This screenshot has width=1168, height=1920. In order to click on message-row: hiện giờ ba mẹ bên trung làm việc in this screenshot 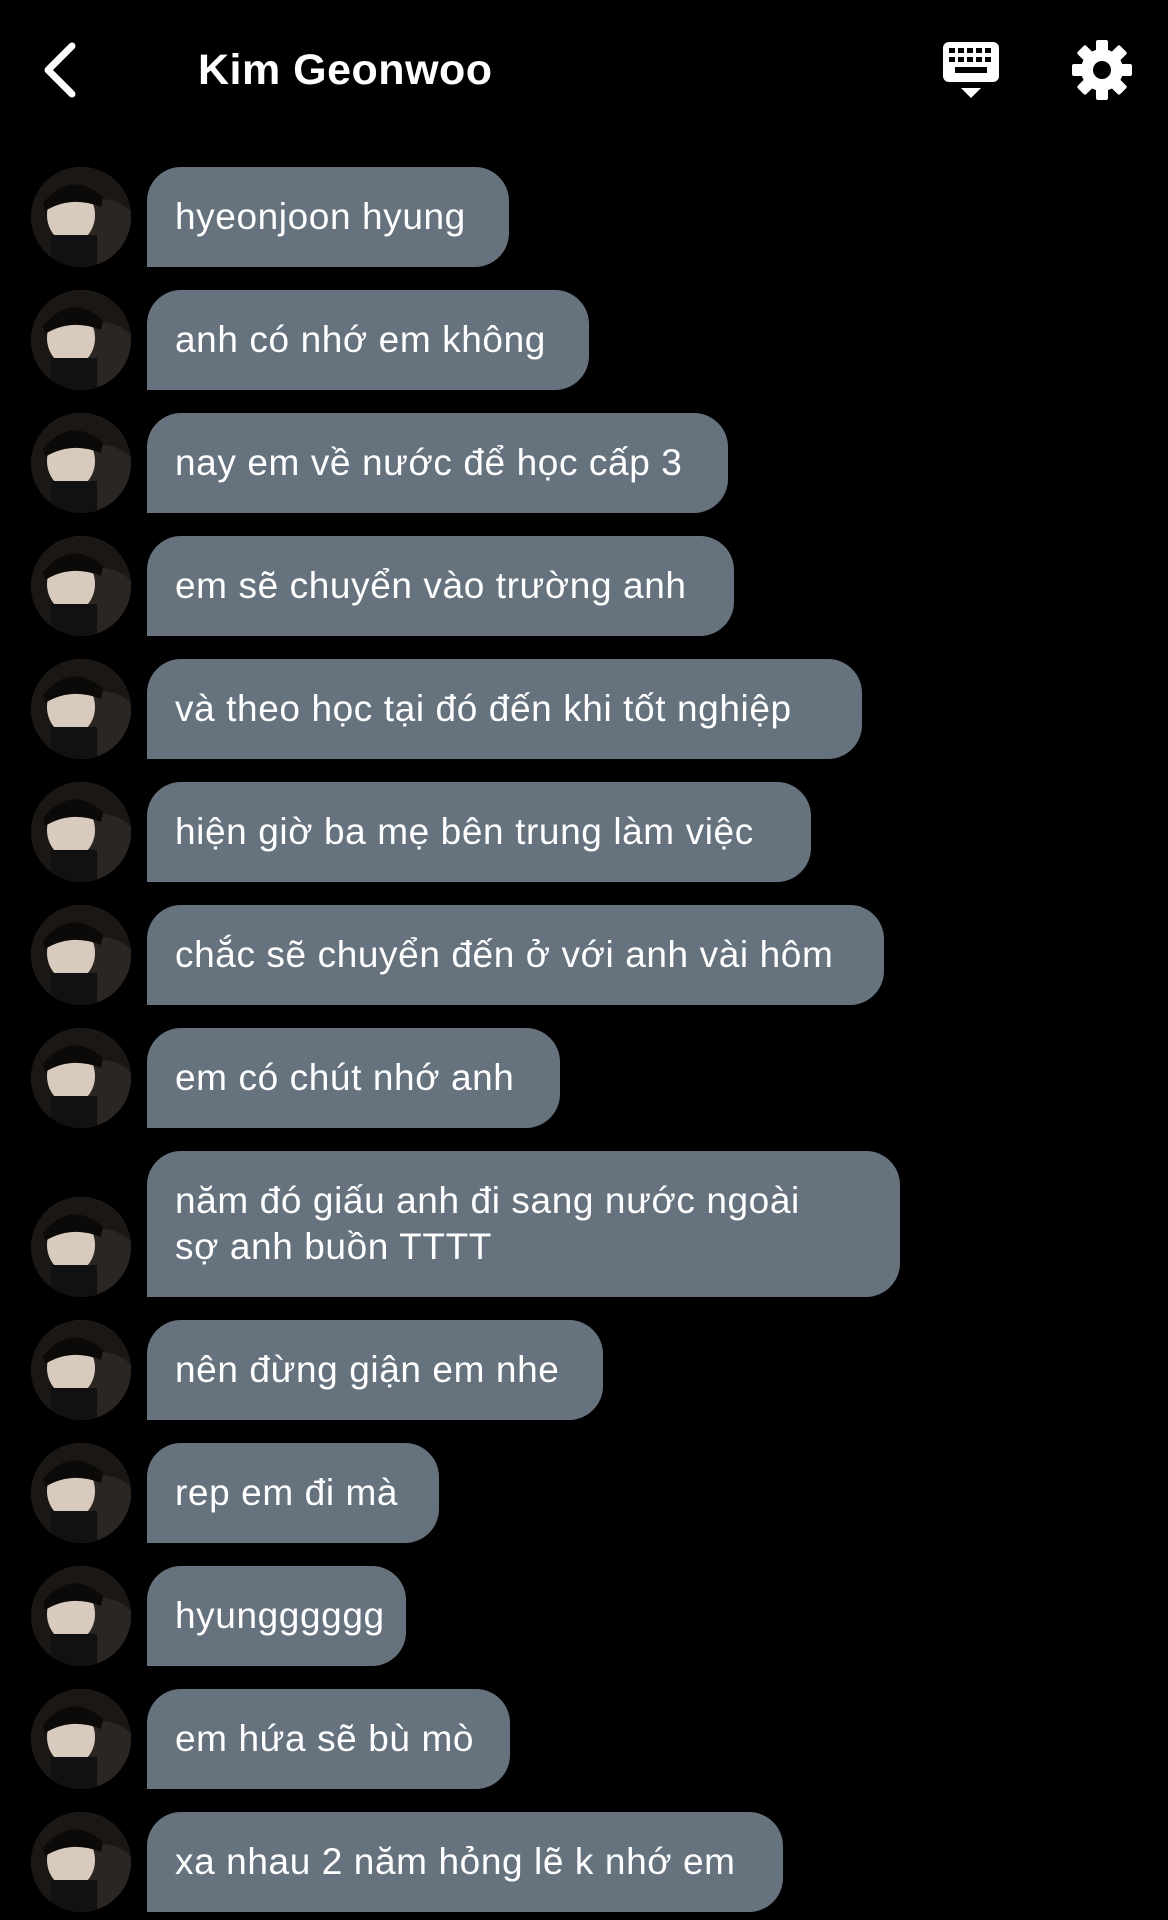, I will do `click(584, 832)`.